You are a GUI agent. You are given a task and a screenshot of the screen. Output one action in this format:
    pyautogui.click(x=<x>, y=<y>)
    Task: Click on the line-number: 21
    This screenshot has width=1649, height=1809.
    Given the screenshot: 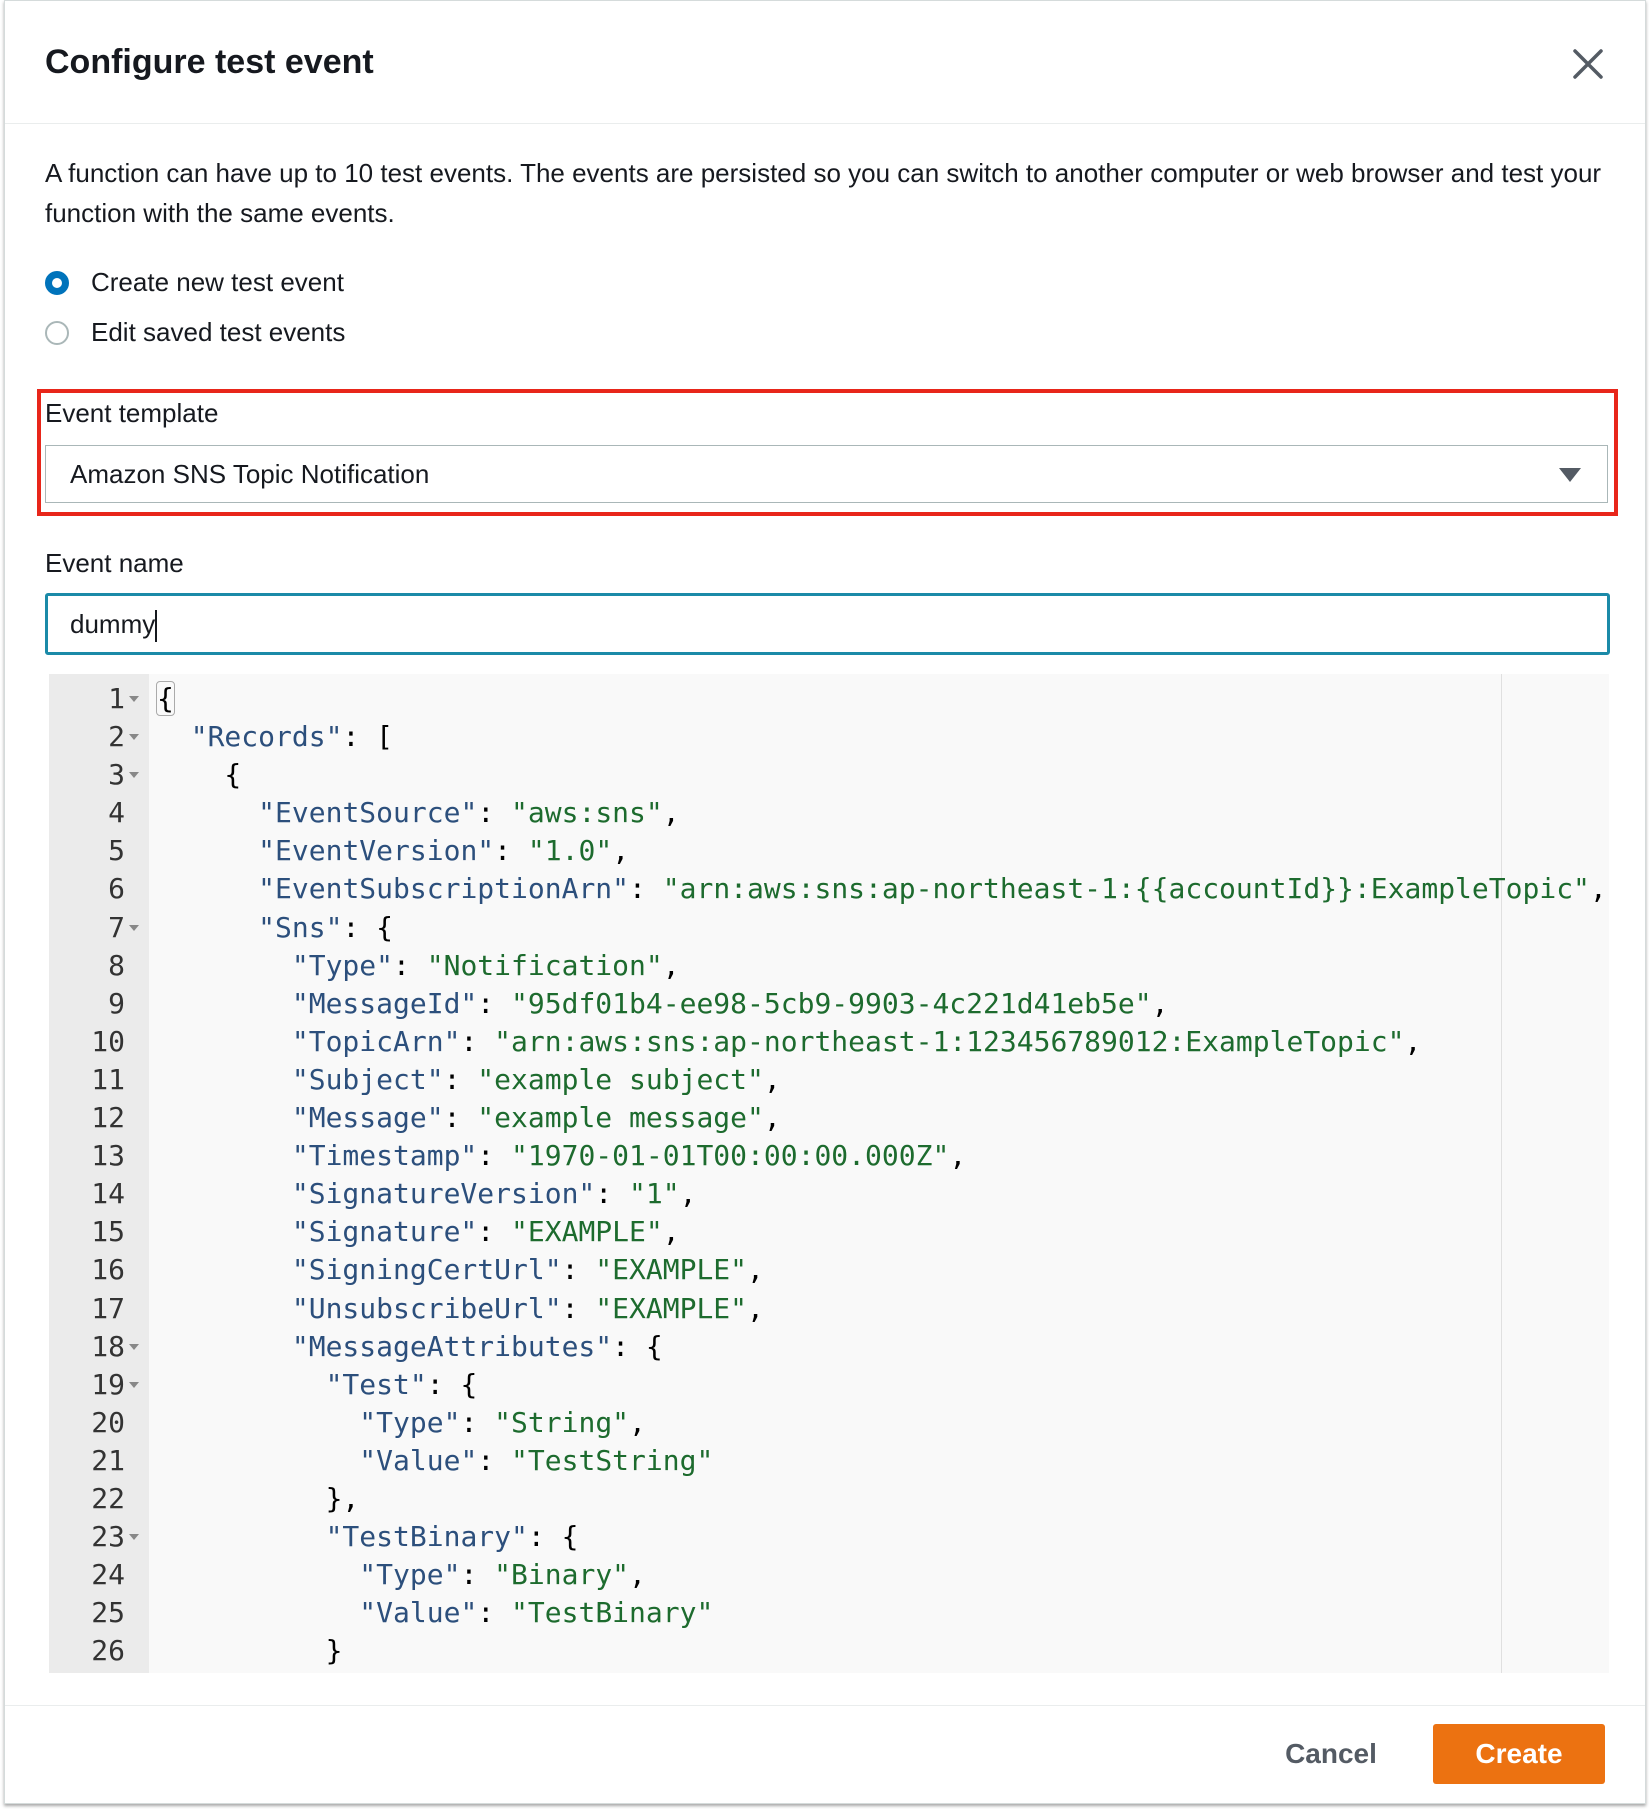 What is the action you would take?
    pyautogui.click(x=108, y=1460)
    